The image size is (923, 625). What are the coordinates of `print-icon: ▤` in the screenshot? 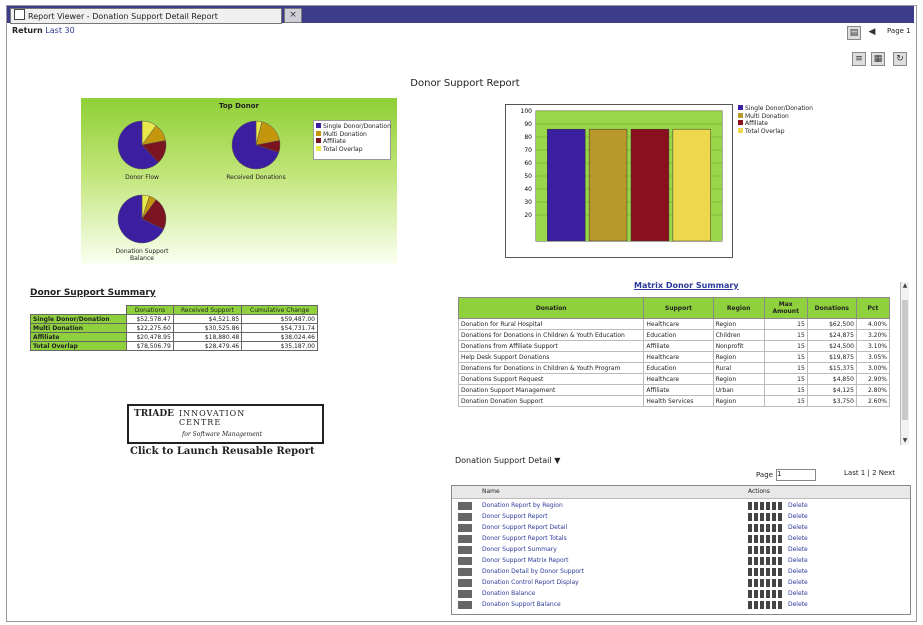 It's located at (854, 33).